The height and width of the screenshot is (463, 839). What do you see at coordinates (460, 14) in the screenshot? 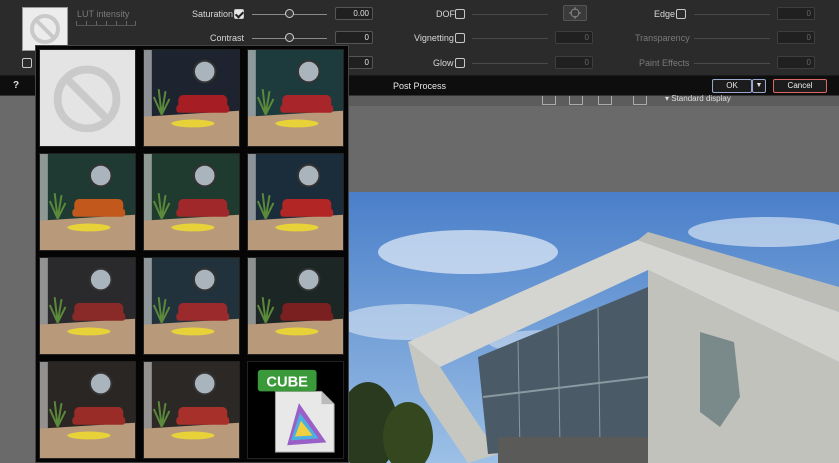
I see `dof-checkbox` at bounding box center [460, 14].